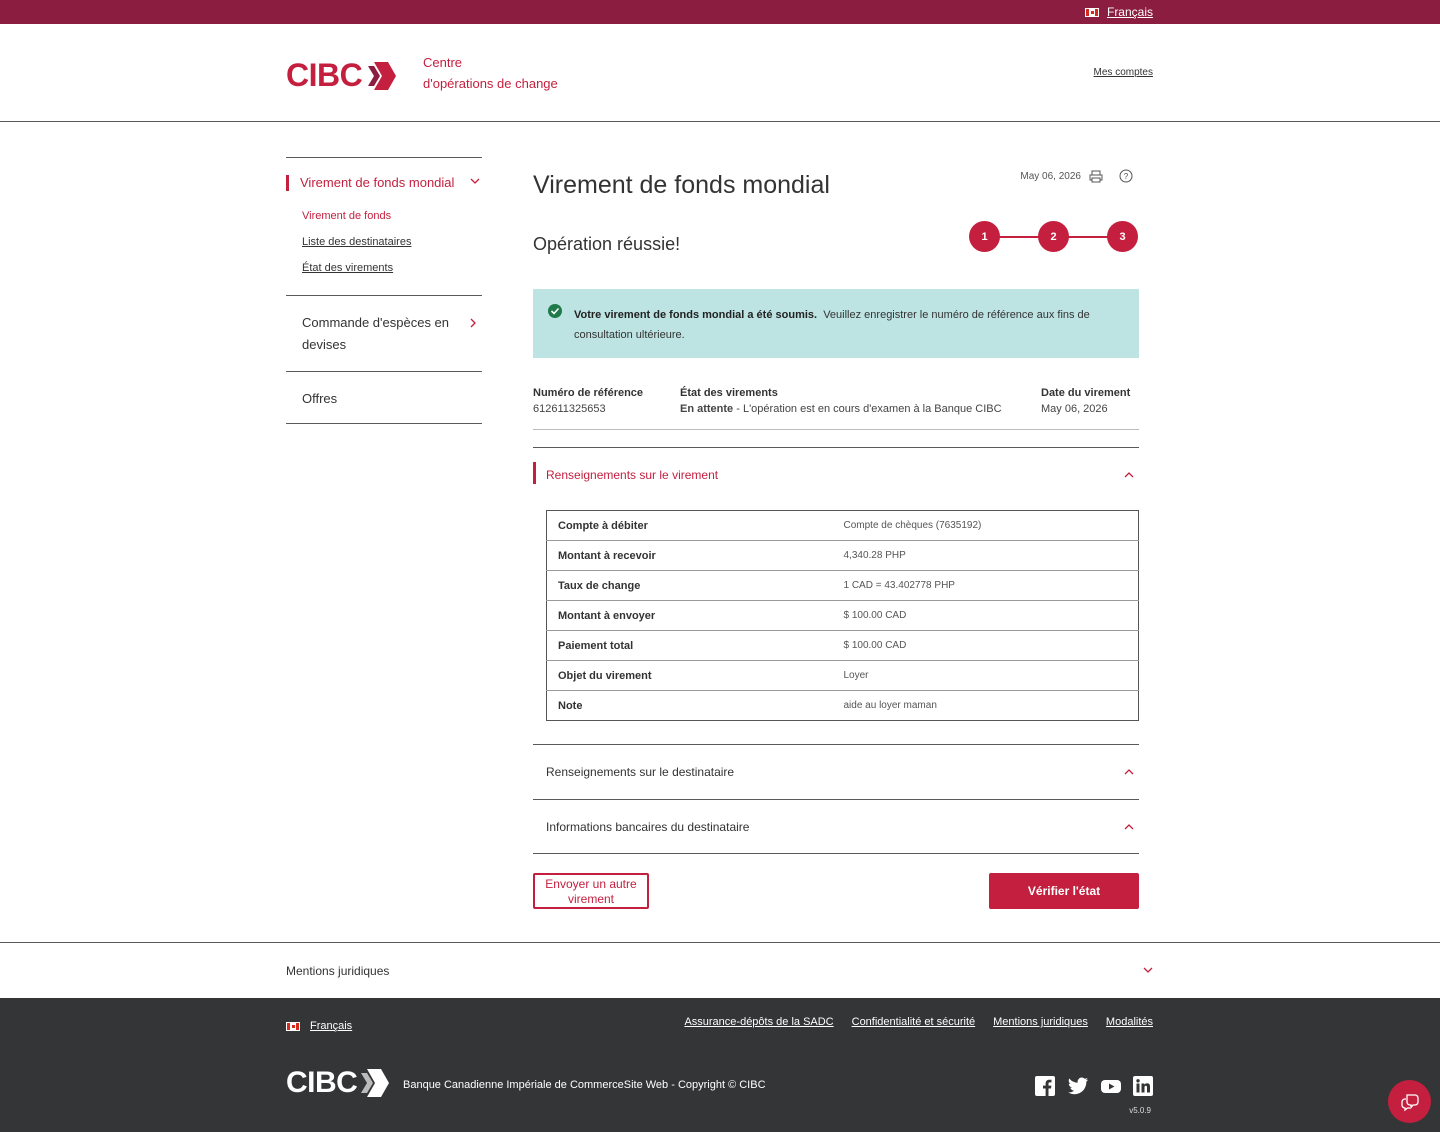 This screenshot has width=1440, height=1132. Describe the element at coordinates (689, 555) in the screenshot. I see `detail-label: Montant à recevoir` at that location.